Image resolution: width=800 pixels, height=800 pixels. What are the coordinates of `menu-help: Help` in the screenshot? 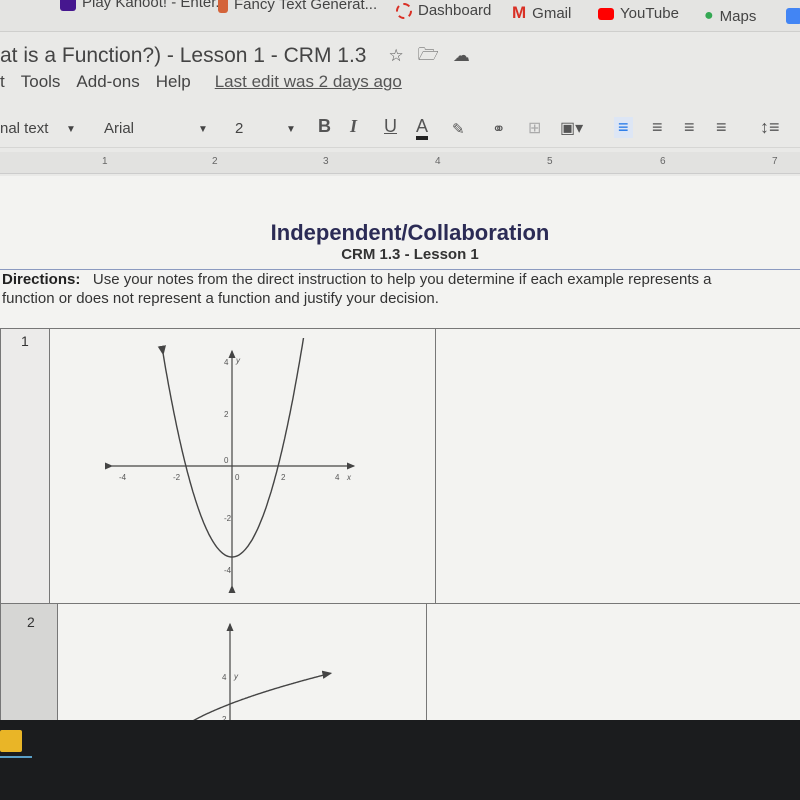 It's located at (173, 82).